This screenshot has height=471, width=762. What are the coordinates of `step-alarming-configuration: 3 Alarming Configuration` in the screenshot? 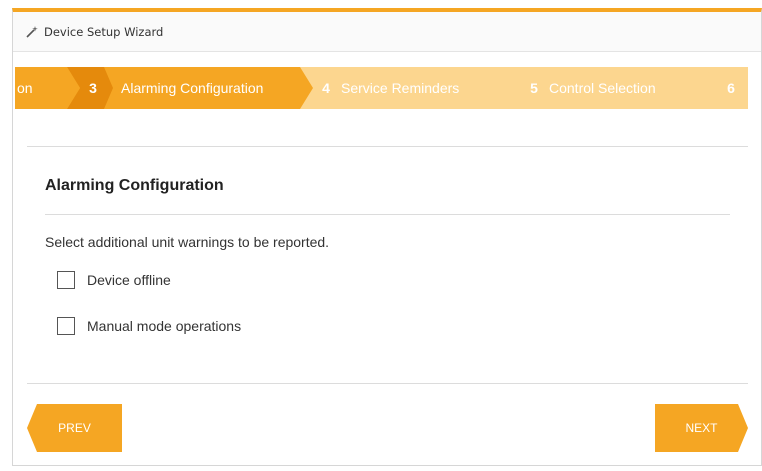 It's located at (190, 88).